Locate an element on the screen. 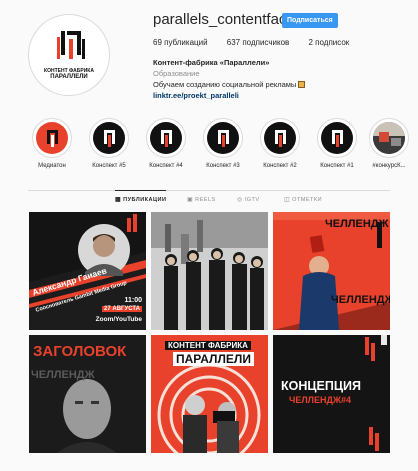 This screenshot has width=418, height=471. highlight-konspekt-2: Конспект #2 is located at coordinates (280, 143).